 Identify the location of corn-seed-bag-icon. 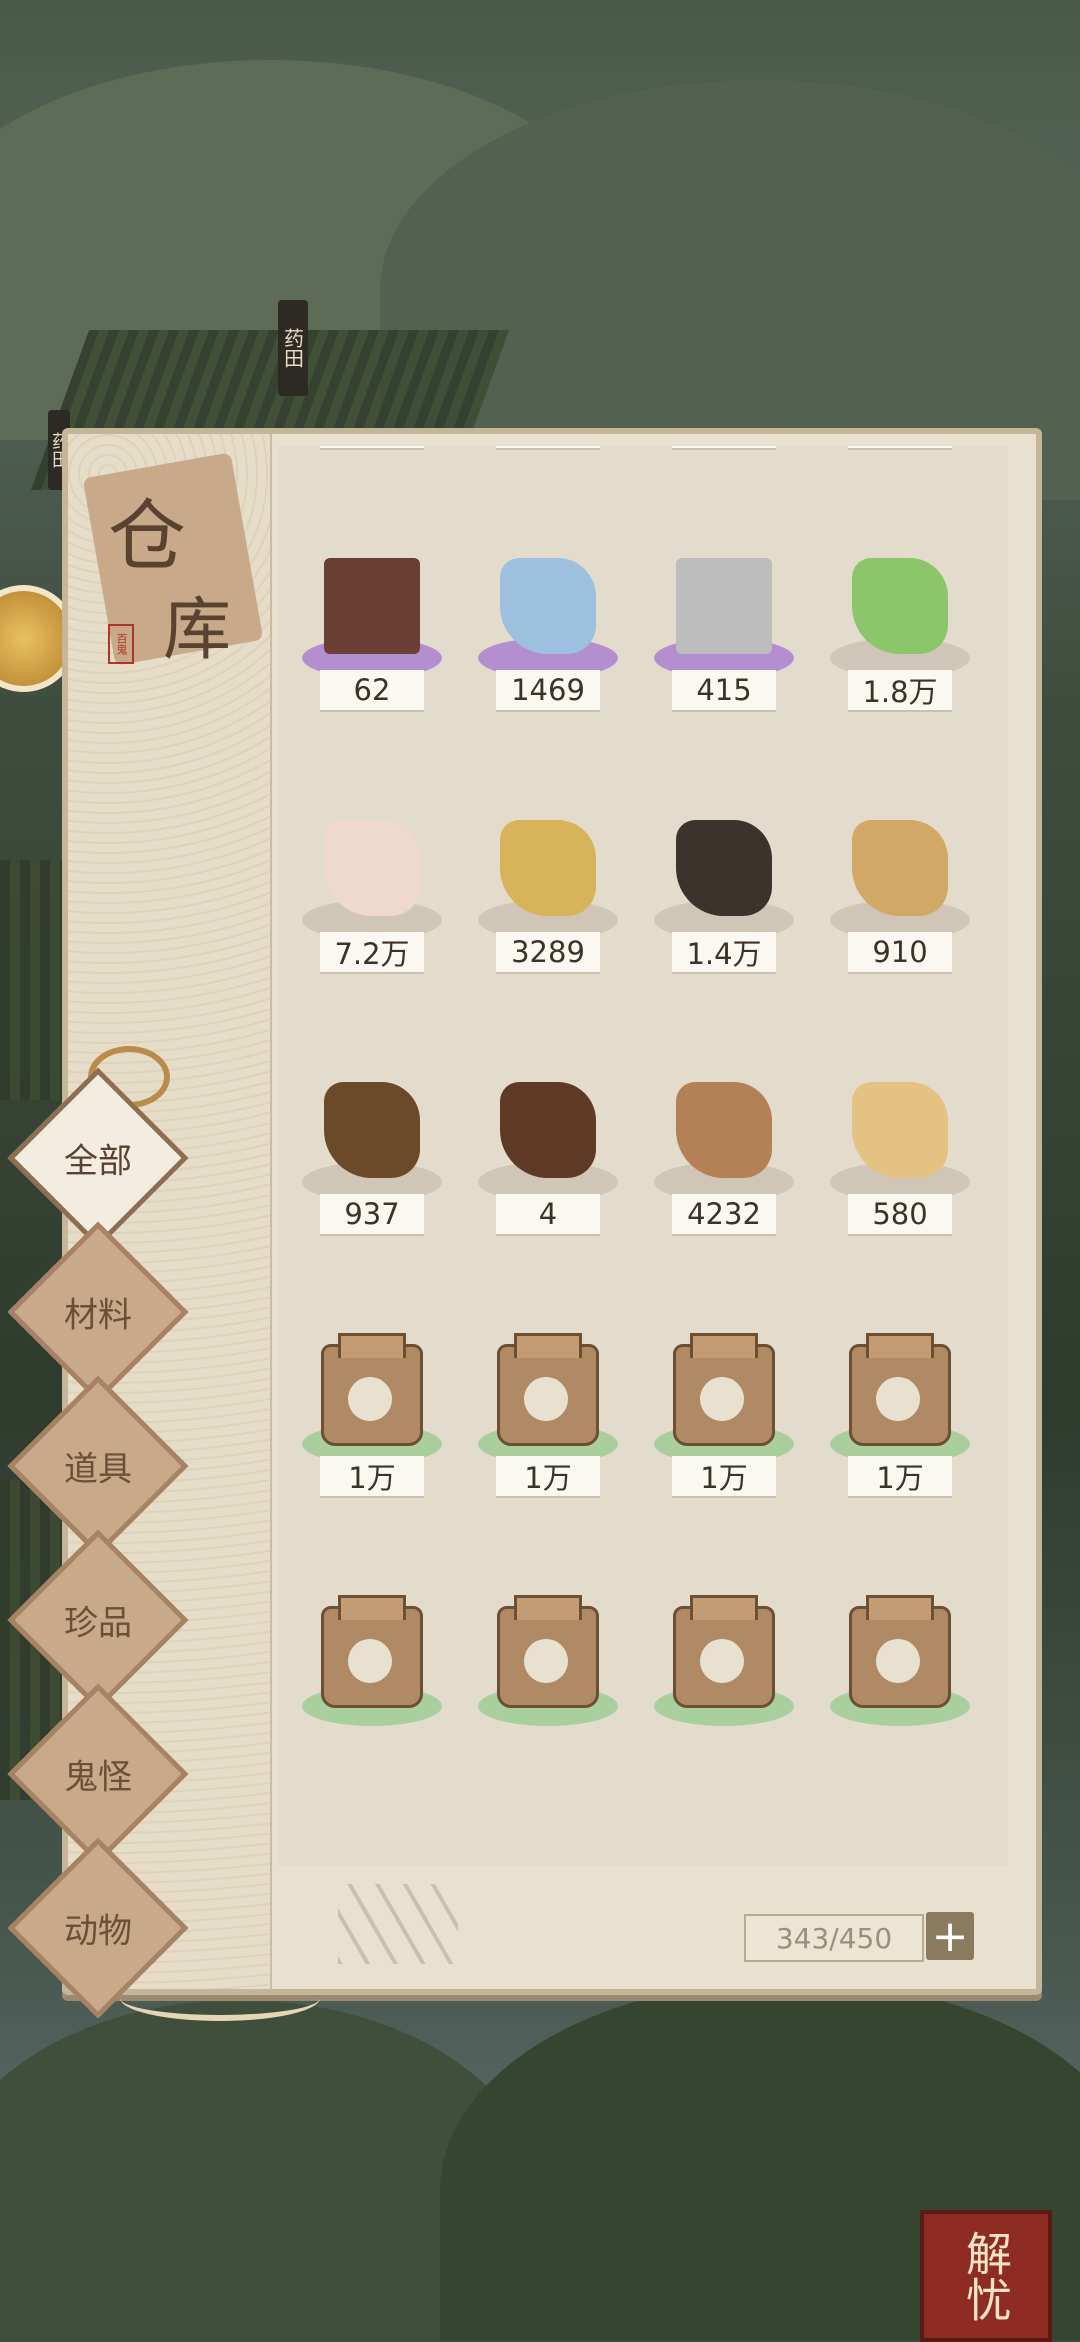
(900, 1389).